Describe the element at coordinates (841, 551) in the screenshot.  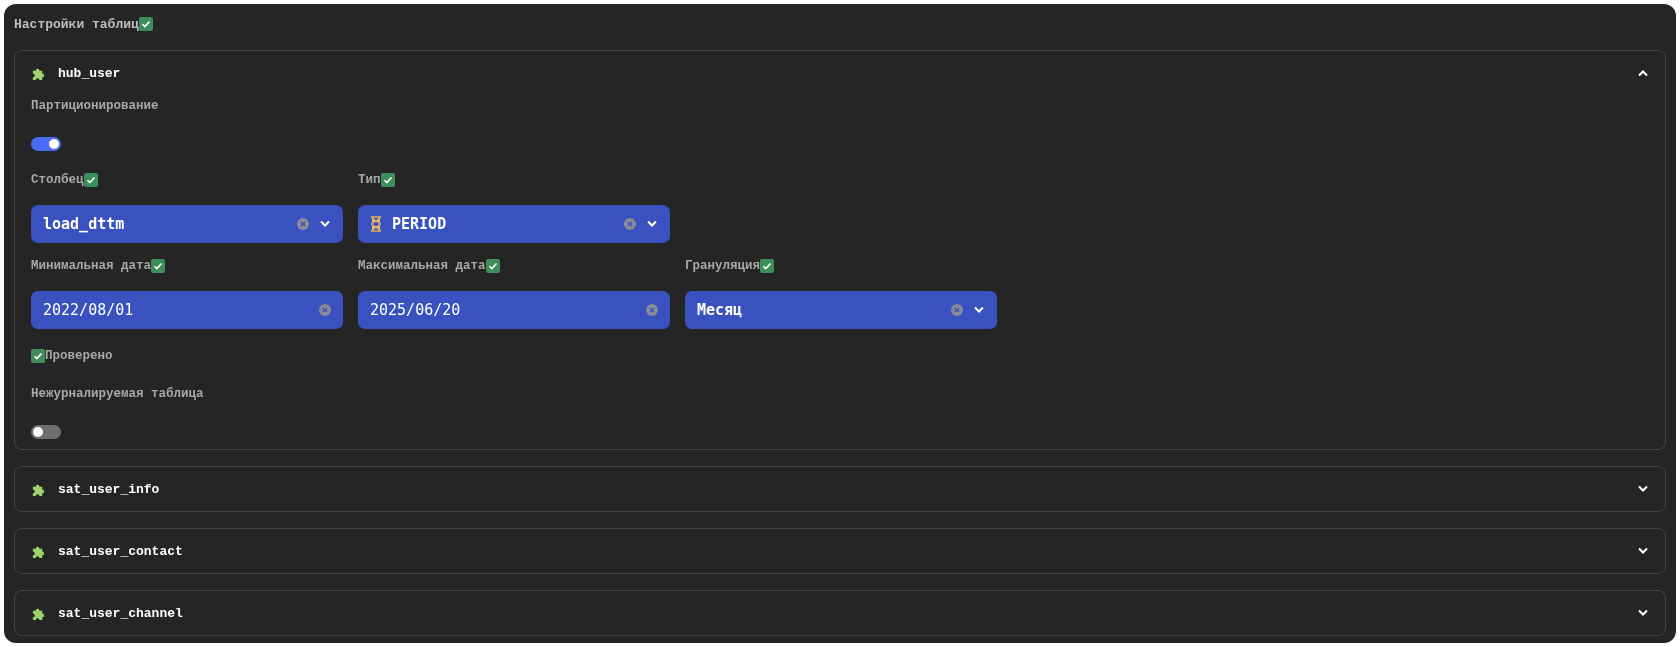
I see `table-name: sat_user_contact` at that location.